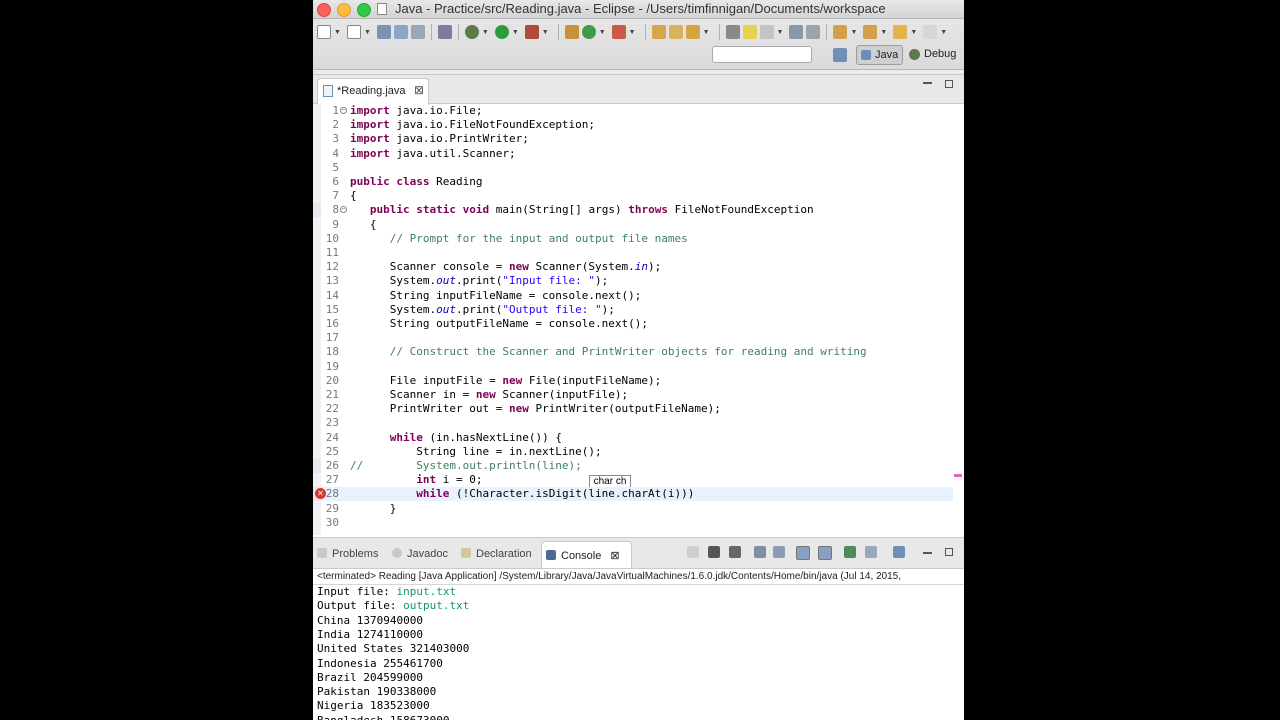 The image size is (1280, 720). Describe the element at coordinates (840, 55) in the screenshot. I see `open-perspective-icon` at that location.